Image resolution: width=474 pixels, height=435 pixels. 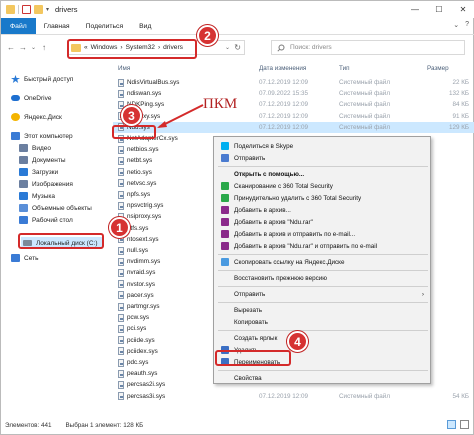 I want to click on file-name: peauth.sys, so click(x=142, y=374).